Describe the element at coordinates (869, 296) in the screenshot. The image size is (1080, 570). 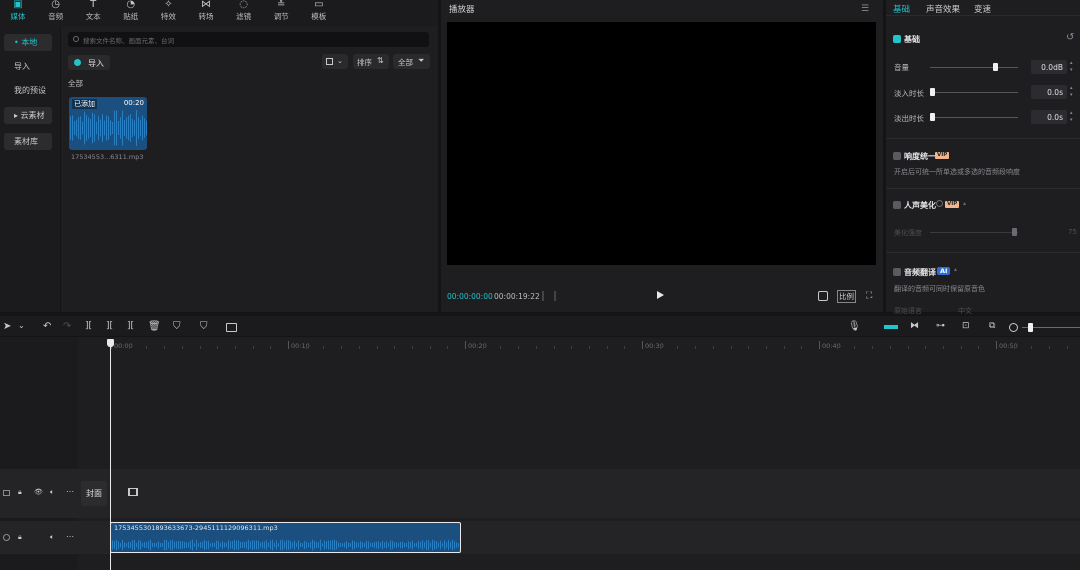
I see `fullscreen-icon: ⛶` at that location.